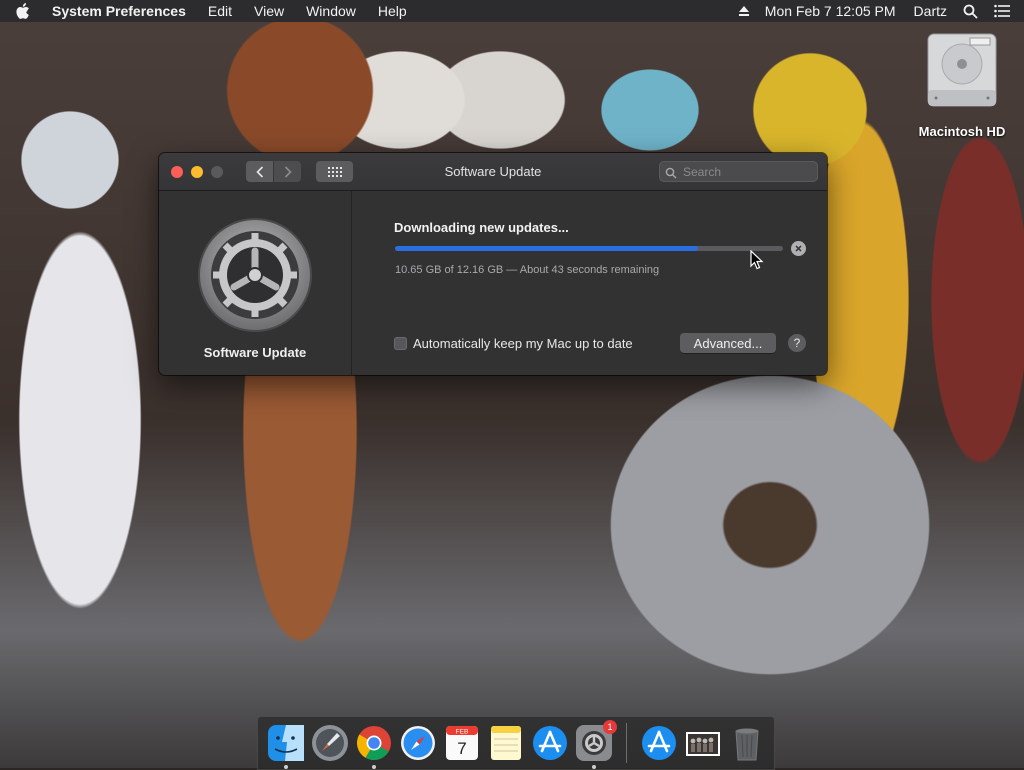  I want to click on eject-icon, so click(744, 11).